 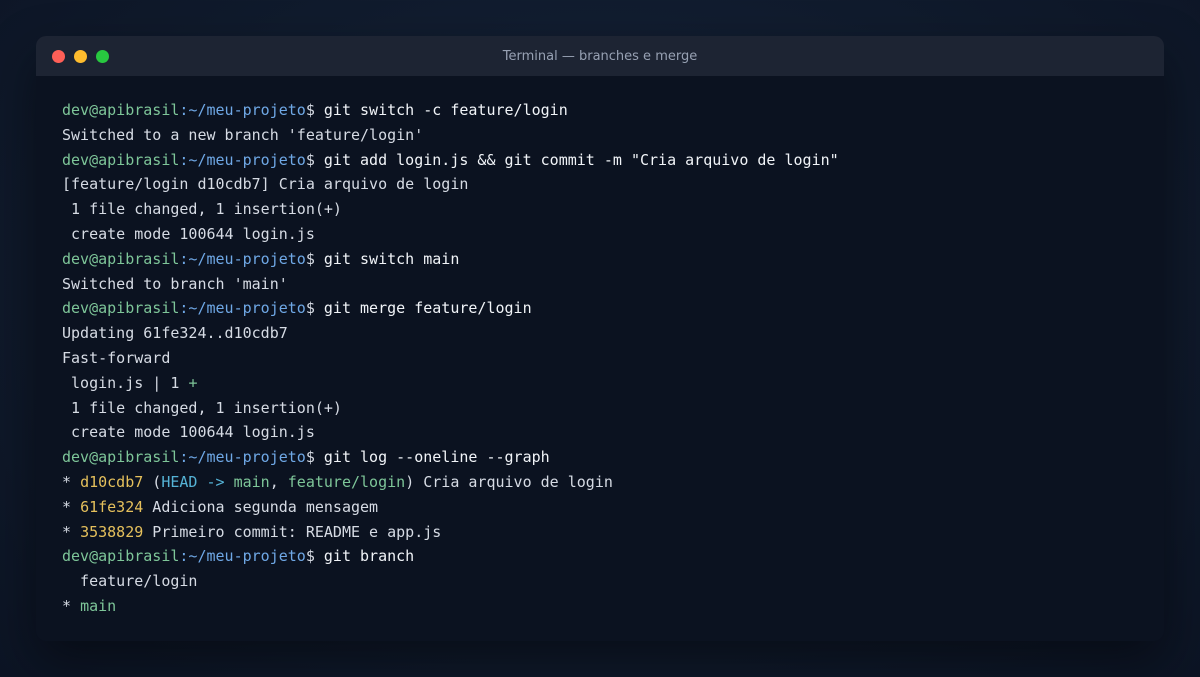 What do you see at coordinates (251, 481) in the screenshot?
I see `ref-main: main` at bounding box center [251, 481].